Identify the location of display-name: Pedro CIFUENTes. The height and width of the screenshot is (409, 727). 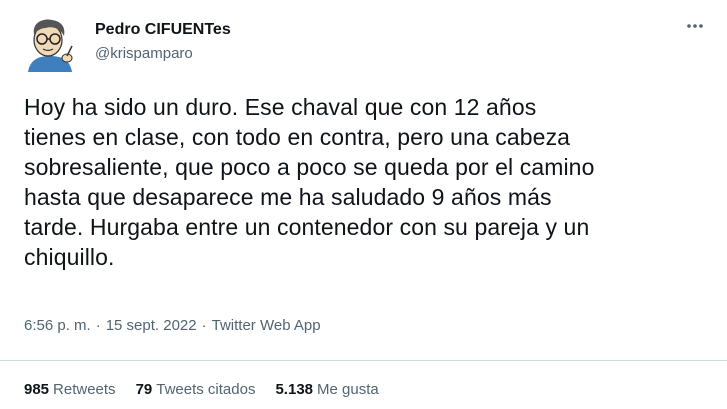
(163, 30).